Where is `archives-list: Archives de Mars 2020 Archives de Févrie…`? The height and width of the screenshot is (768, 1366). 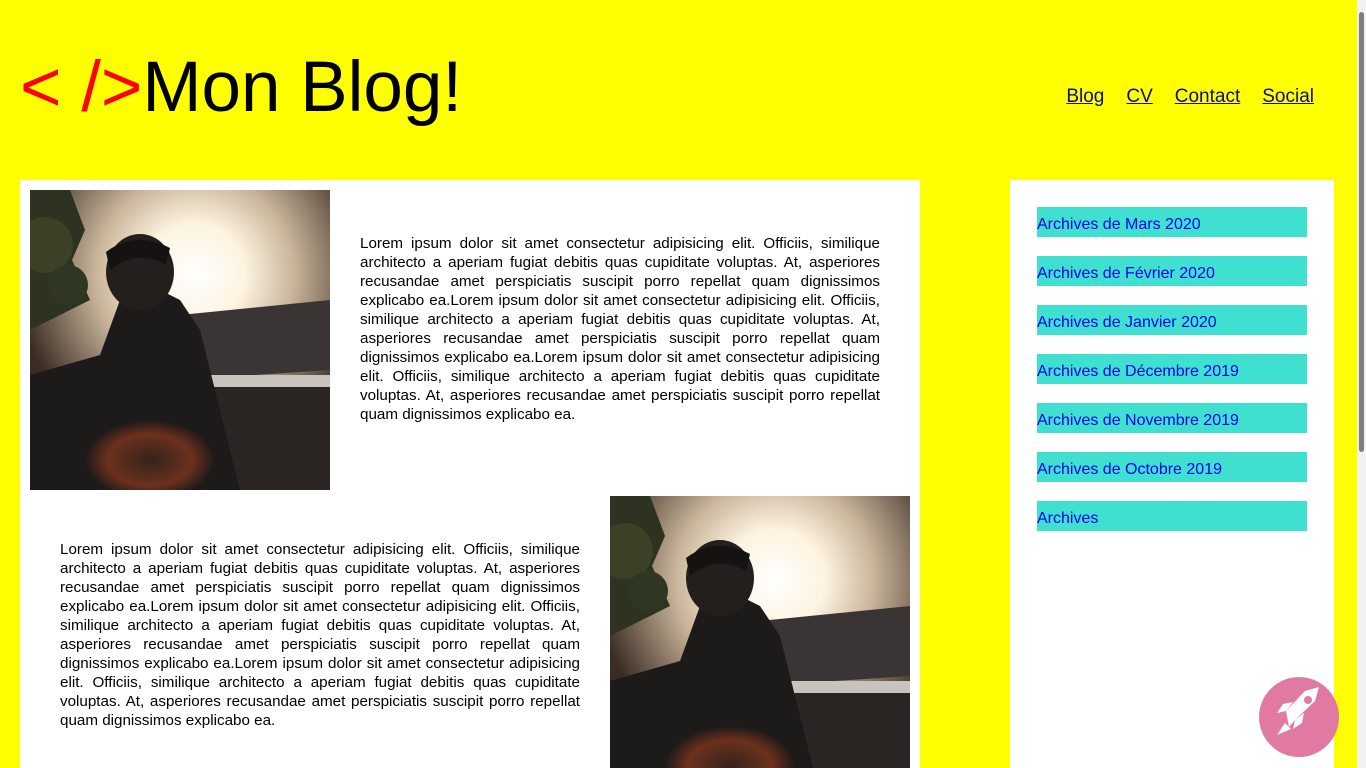 archives-list: Archives de Mars 2020 Archives de Févrie… is located at coordinates (1172, 378).